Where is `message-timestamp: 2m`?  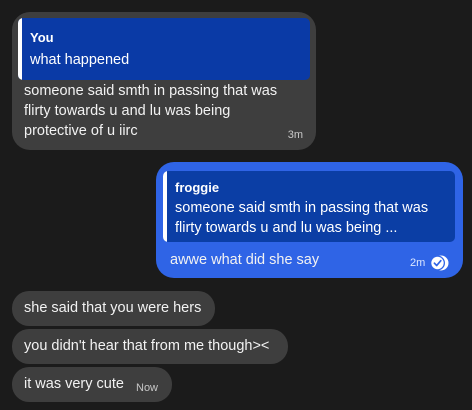
message-timestamp: 2m is located at coordinates (418, 263).